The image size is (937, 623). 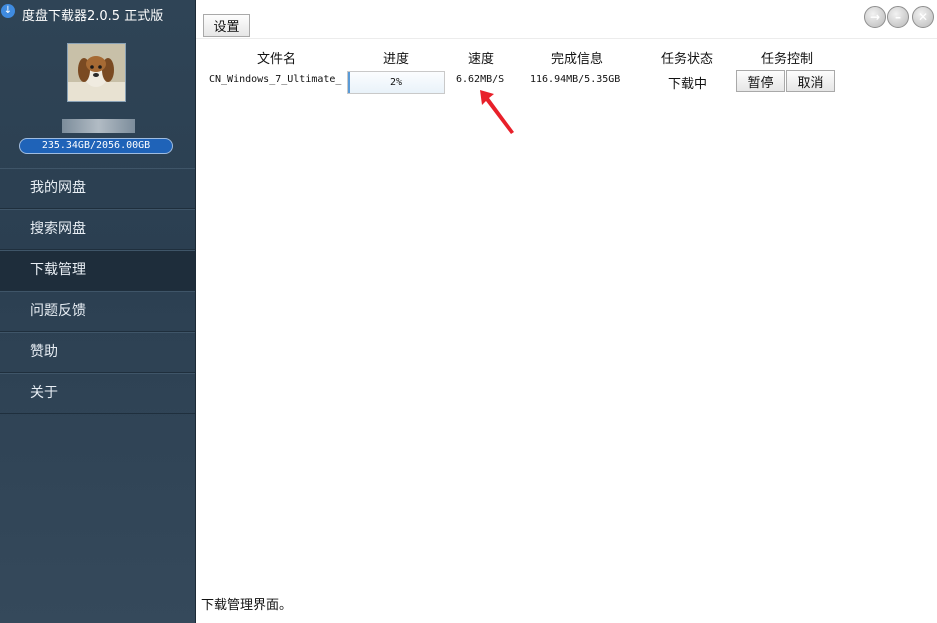 I want to click on settings-button: 设置, so click(x=226, y=25).